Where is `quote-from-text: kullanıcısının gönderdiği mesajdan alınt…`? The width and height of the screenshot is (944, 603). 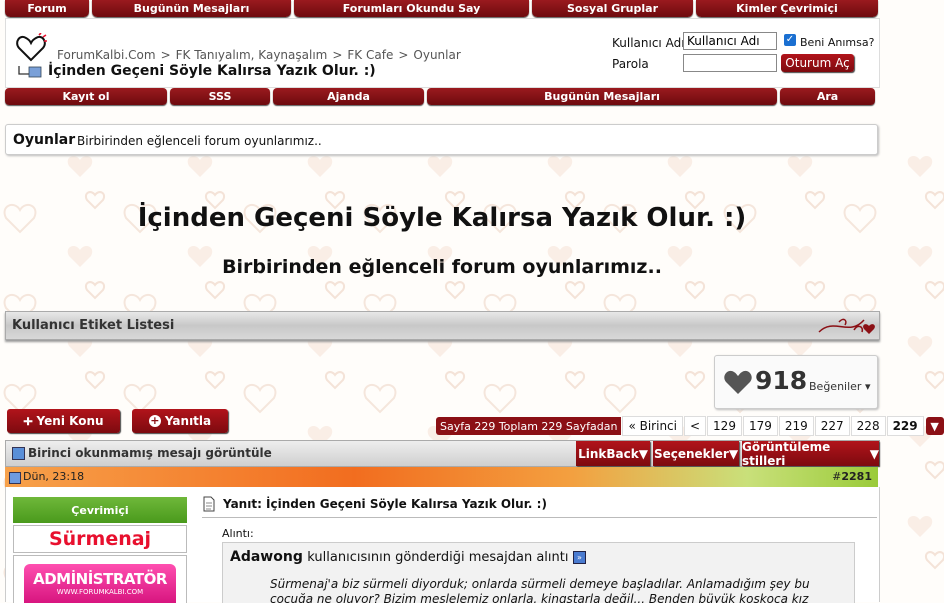
quote-from-text: kullanıcısının gönderdiği mesajdan alınt… is located at coordinates (438, 557).